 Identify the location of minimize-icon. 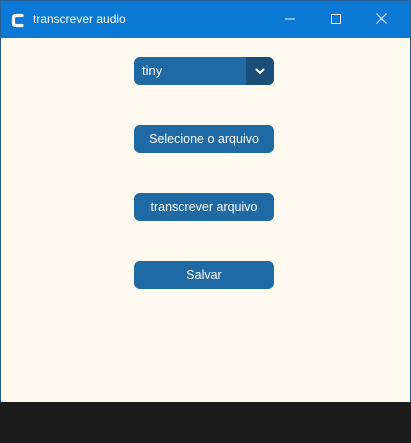
(290, 20).